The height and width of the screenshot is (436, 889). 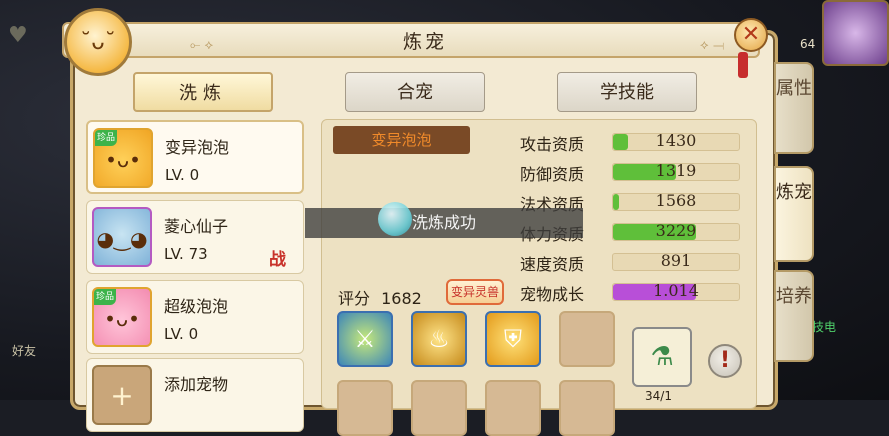 I want to click on stat-value: 1319, so click(x=676, y=170).